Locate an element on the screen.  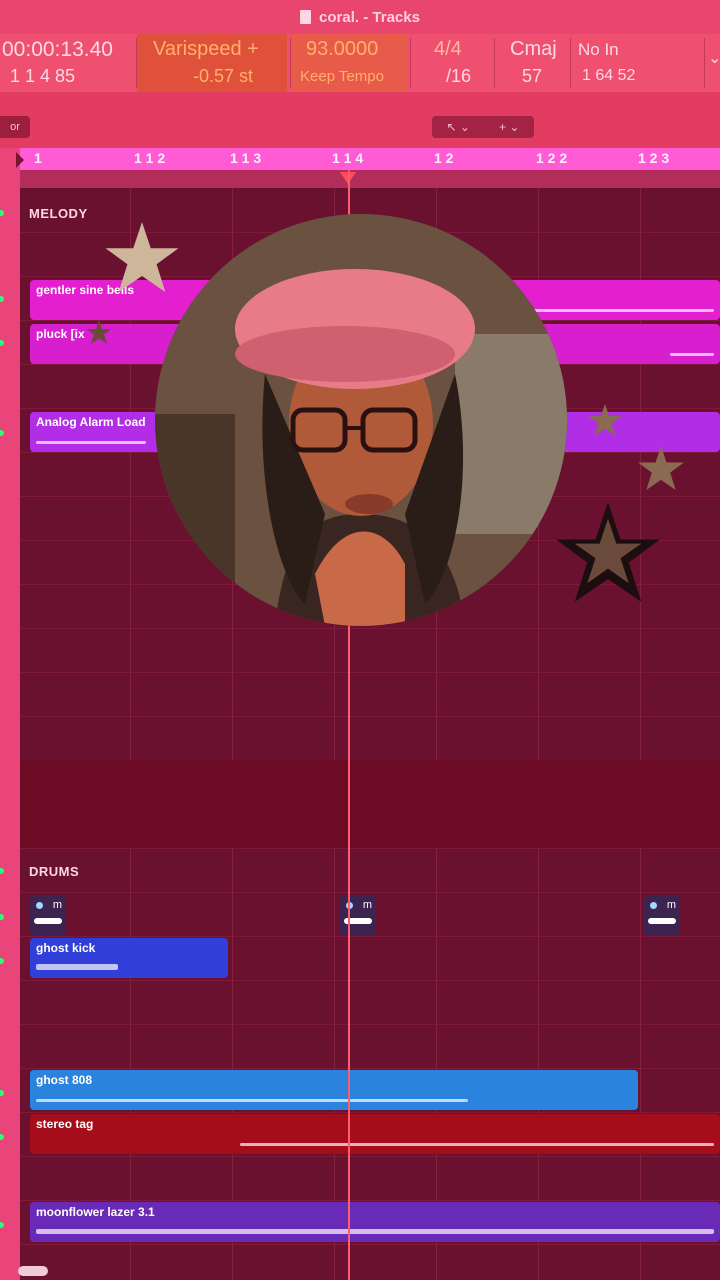
region-name: pluck [ix is located at coordinates (60, 334).